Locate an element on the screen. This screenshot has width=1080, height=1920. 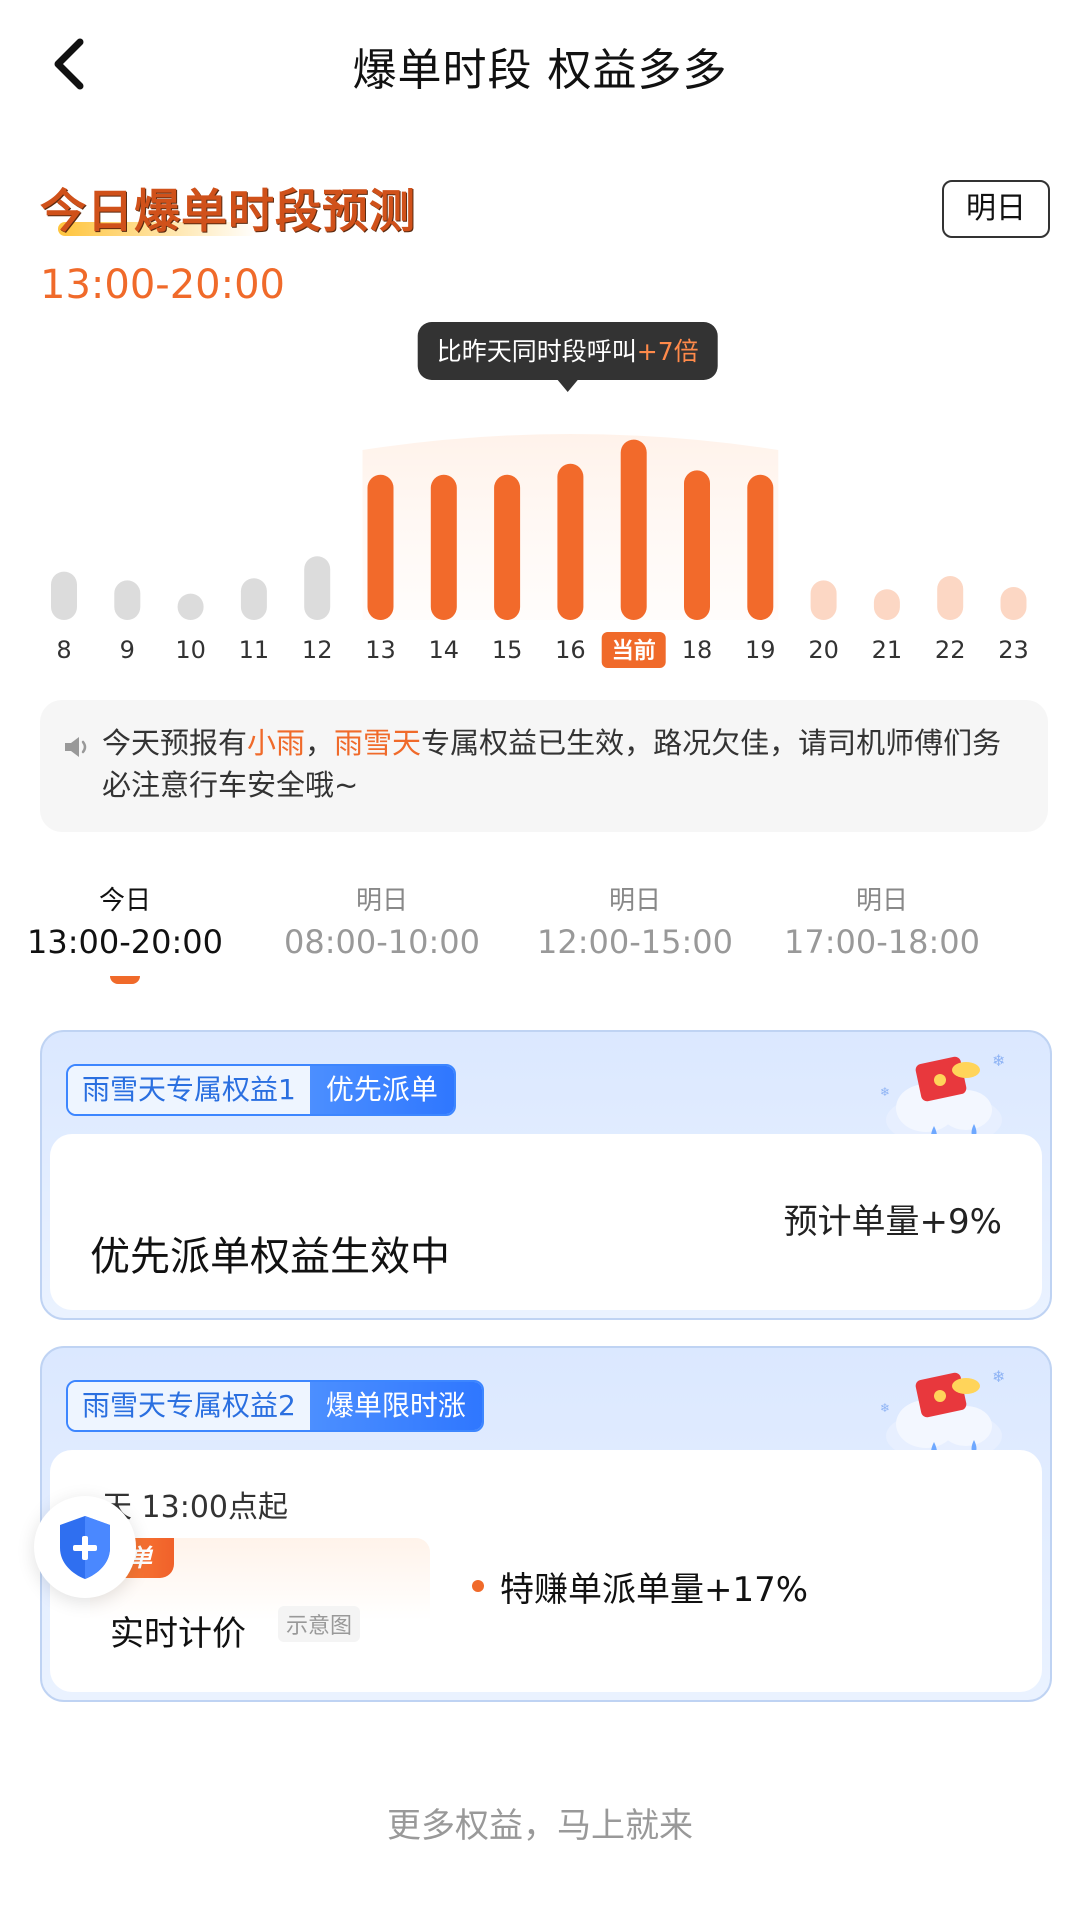
forecast-title: 今日爆单时段预测 is located at coordinates (228, 211).